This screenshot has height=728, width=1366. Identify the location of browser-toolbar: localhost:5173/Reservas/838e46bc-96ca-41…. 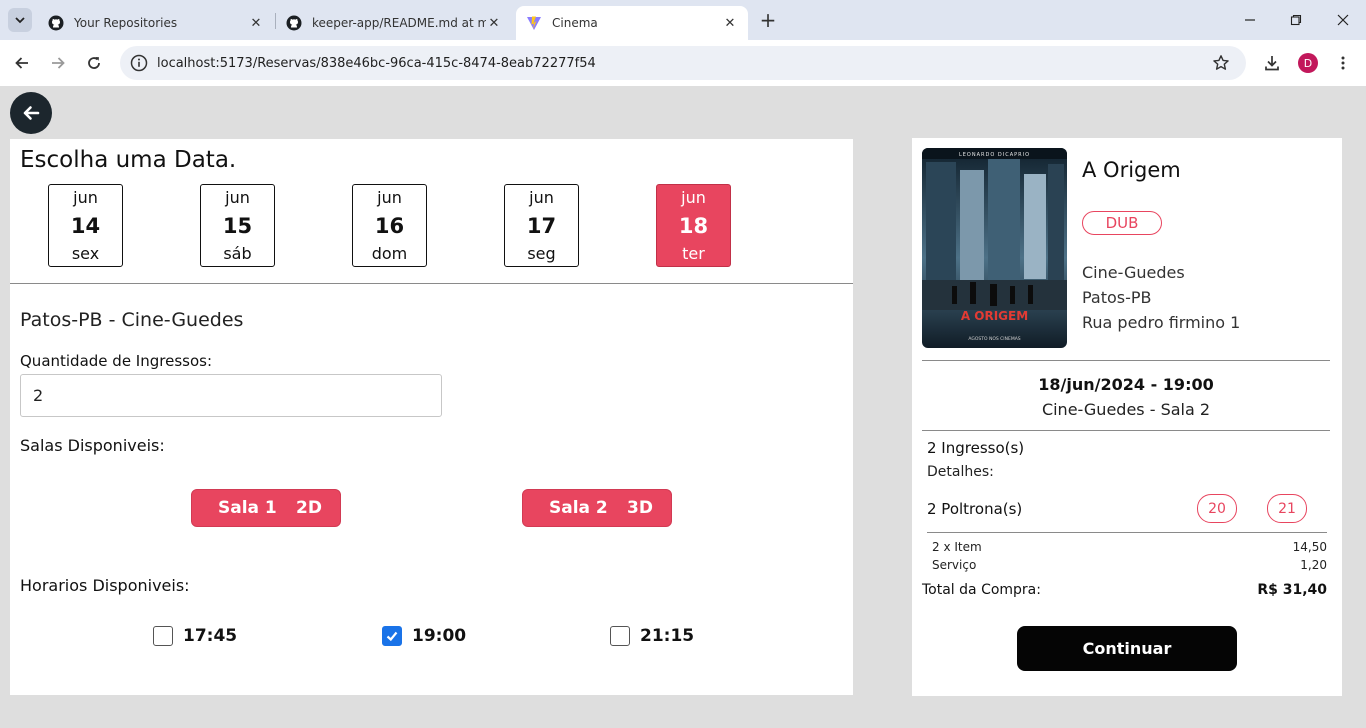
(683, 63).